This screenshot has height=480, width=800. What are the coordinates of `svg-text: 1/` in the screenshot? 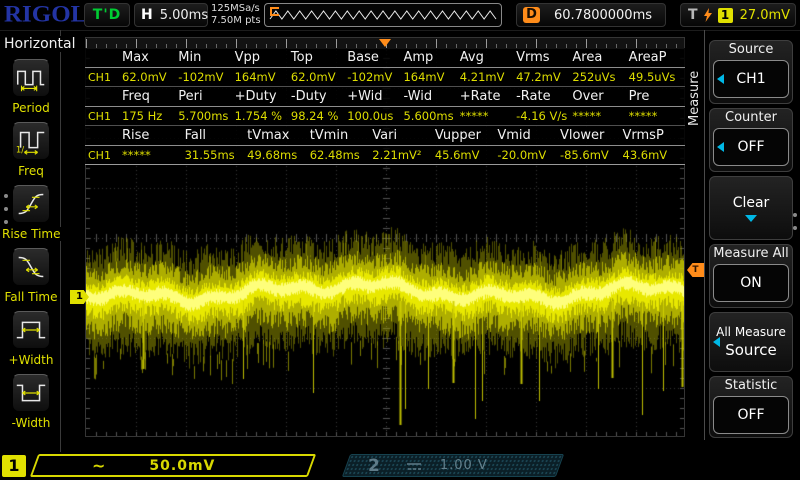 It's located at (20, 150).